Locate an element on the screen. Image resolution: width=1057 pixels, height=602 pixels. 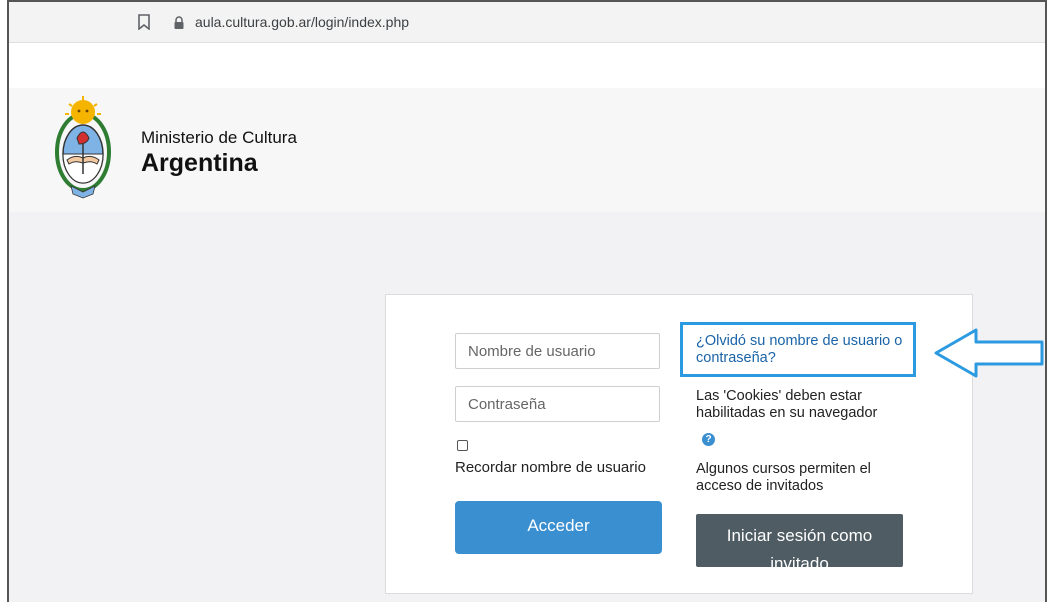
bookmark-icon is located at coordinates (144, 22).